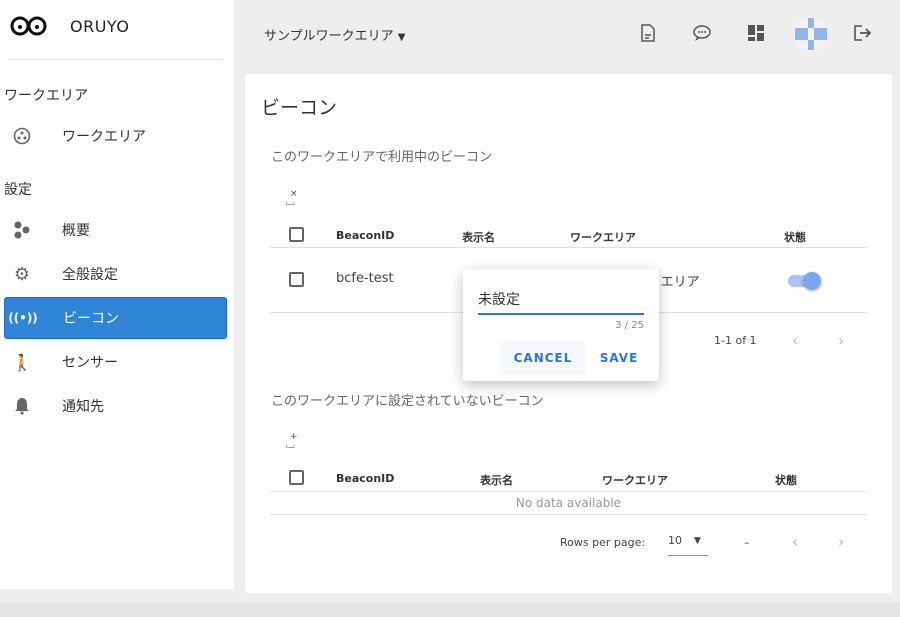 This screenshot has width=900, height=617. I want to click on status-toggle, so click(804, 281).